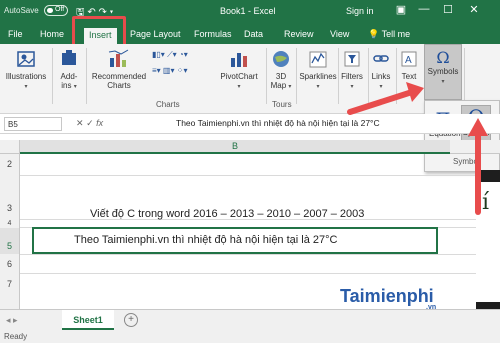 Image resolution: width=500 pixels, height=343 pixels. I want to click on sheet-tab-sheet1: Sheet1, so click(88, 320).